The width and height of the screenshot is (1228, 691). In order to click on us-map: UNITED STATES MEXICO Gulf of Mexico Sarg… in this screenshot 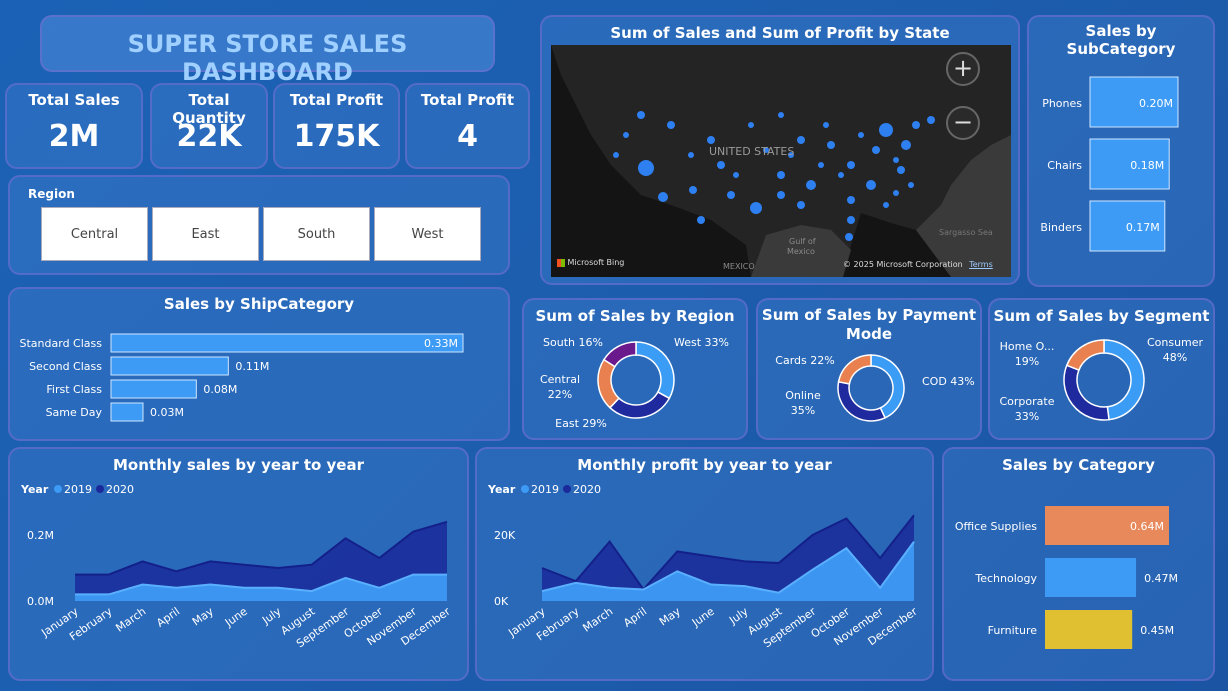, I will do `click(781, 161)`.